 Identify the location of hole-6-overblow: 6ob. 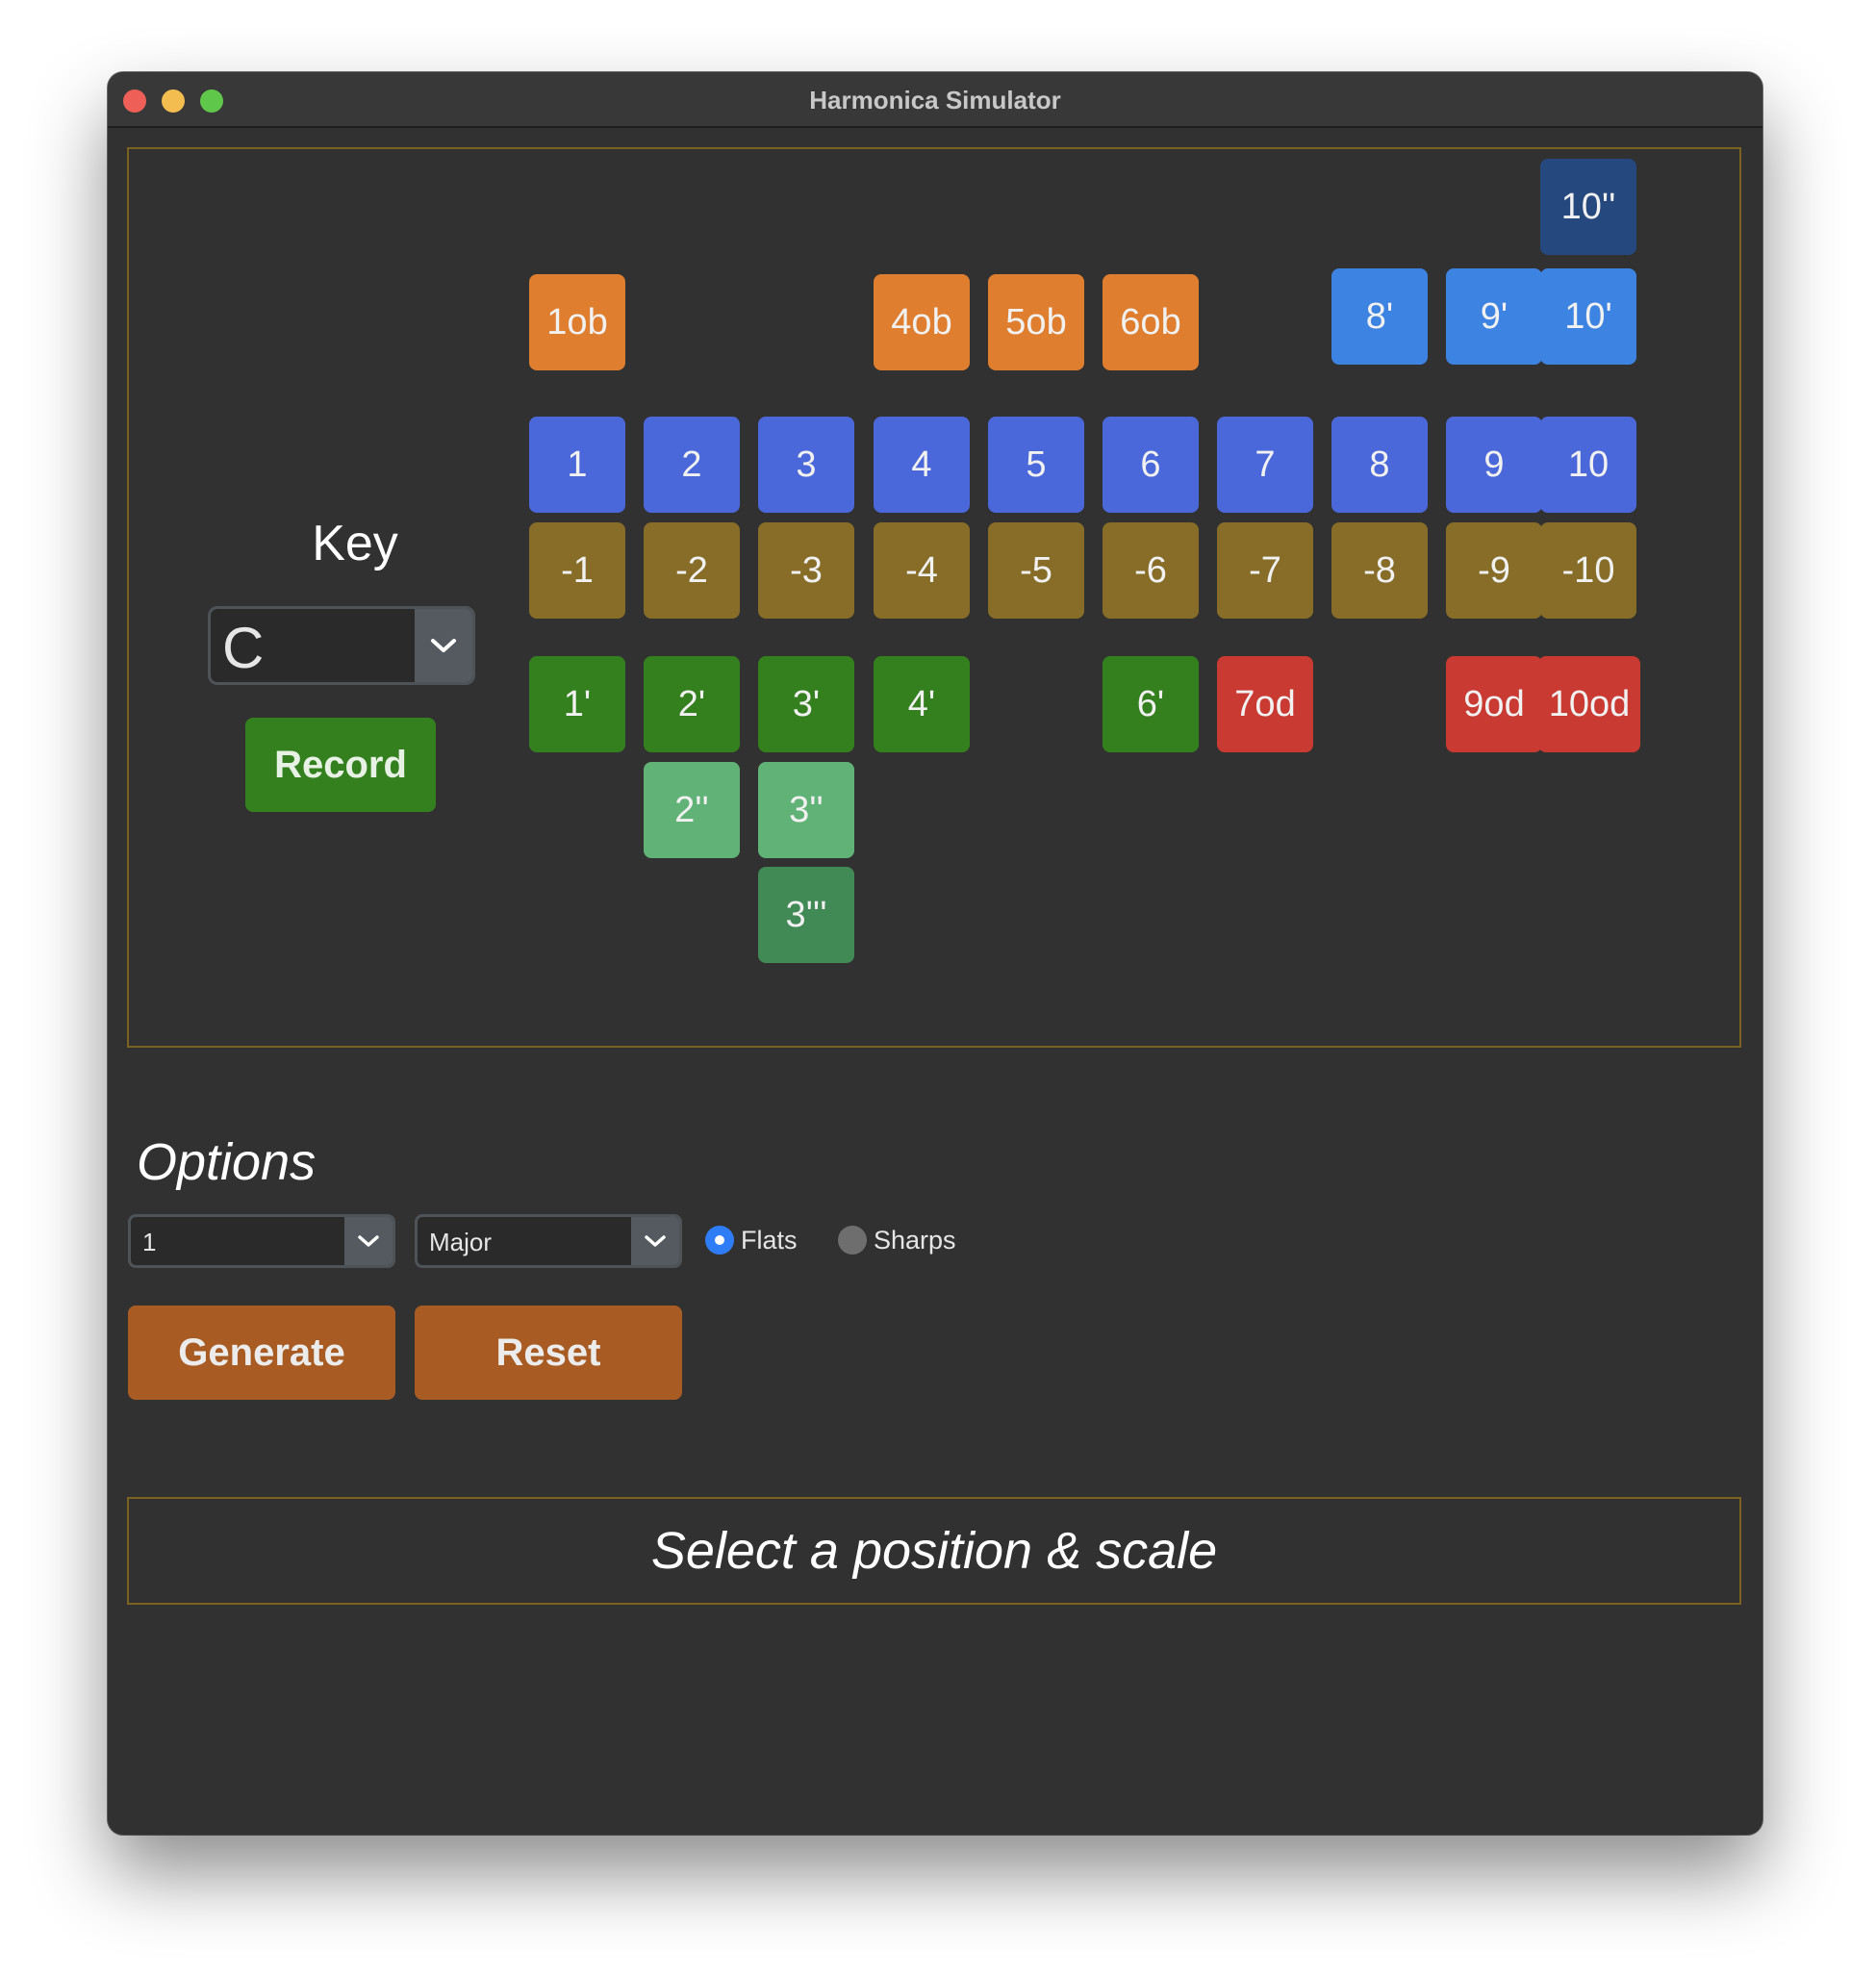
(1151, 322).